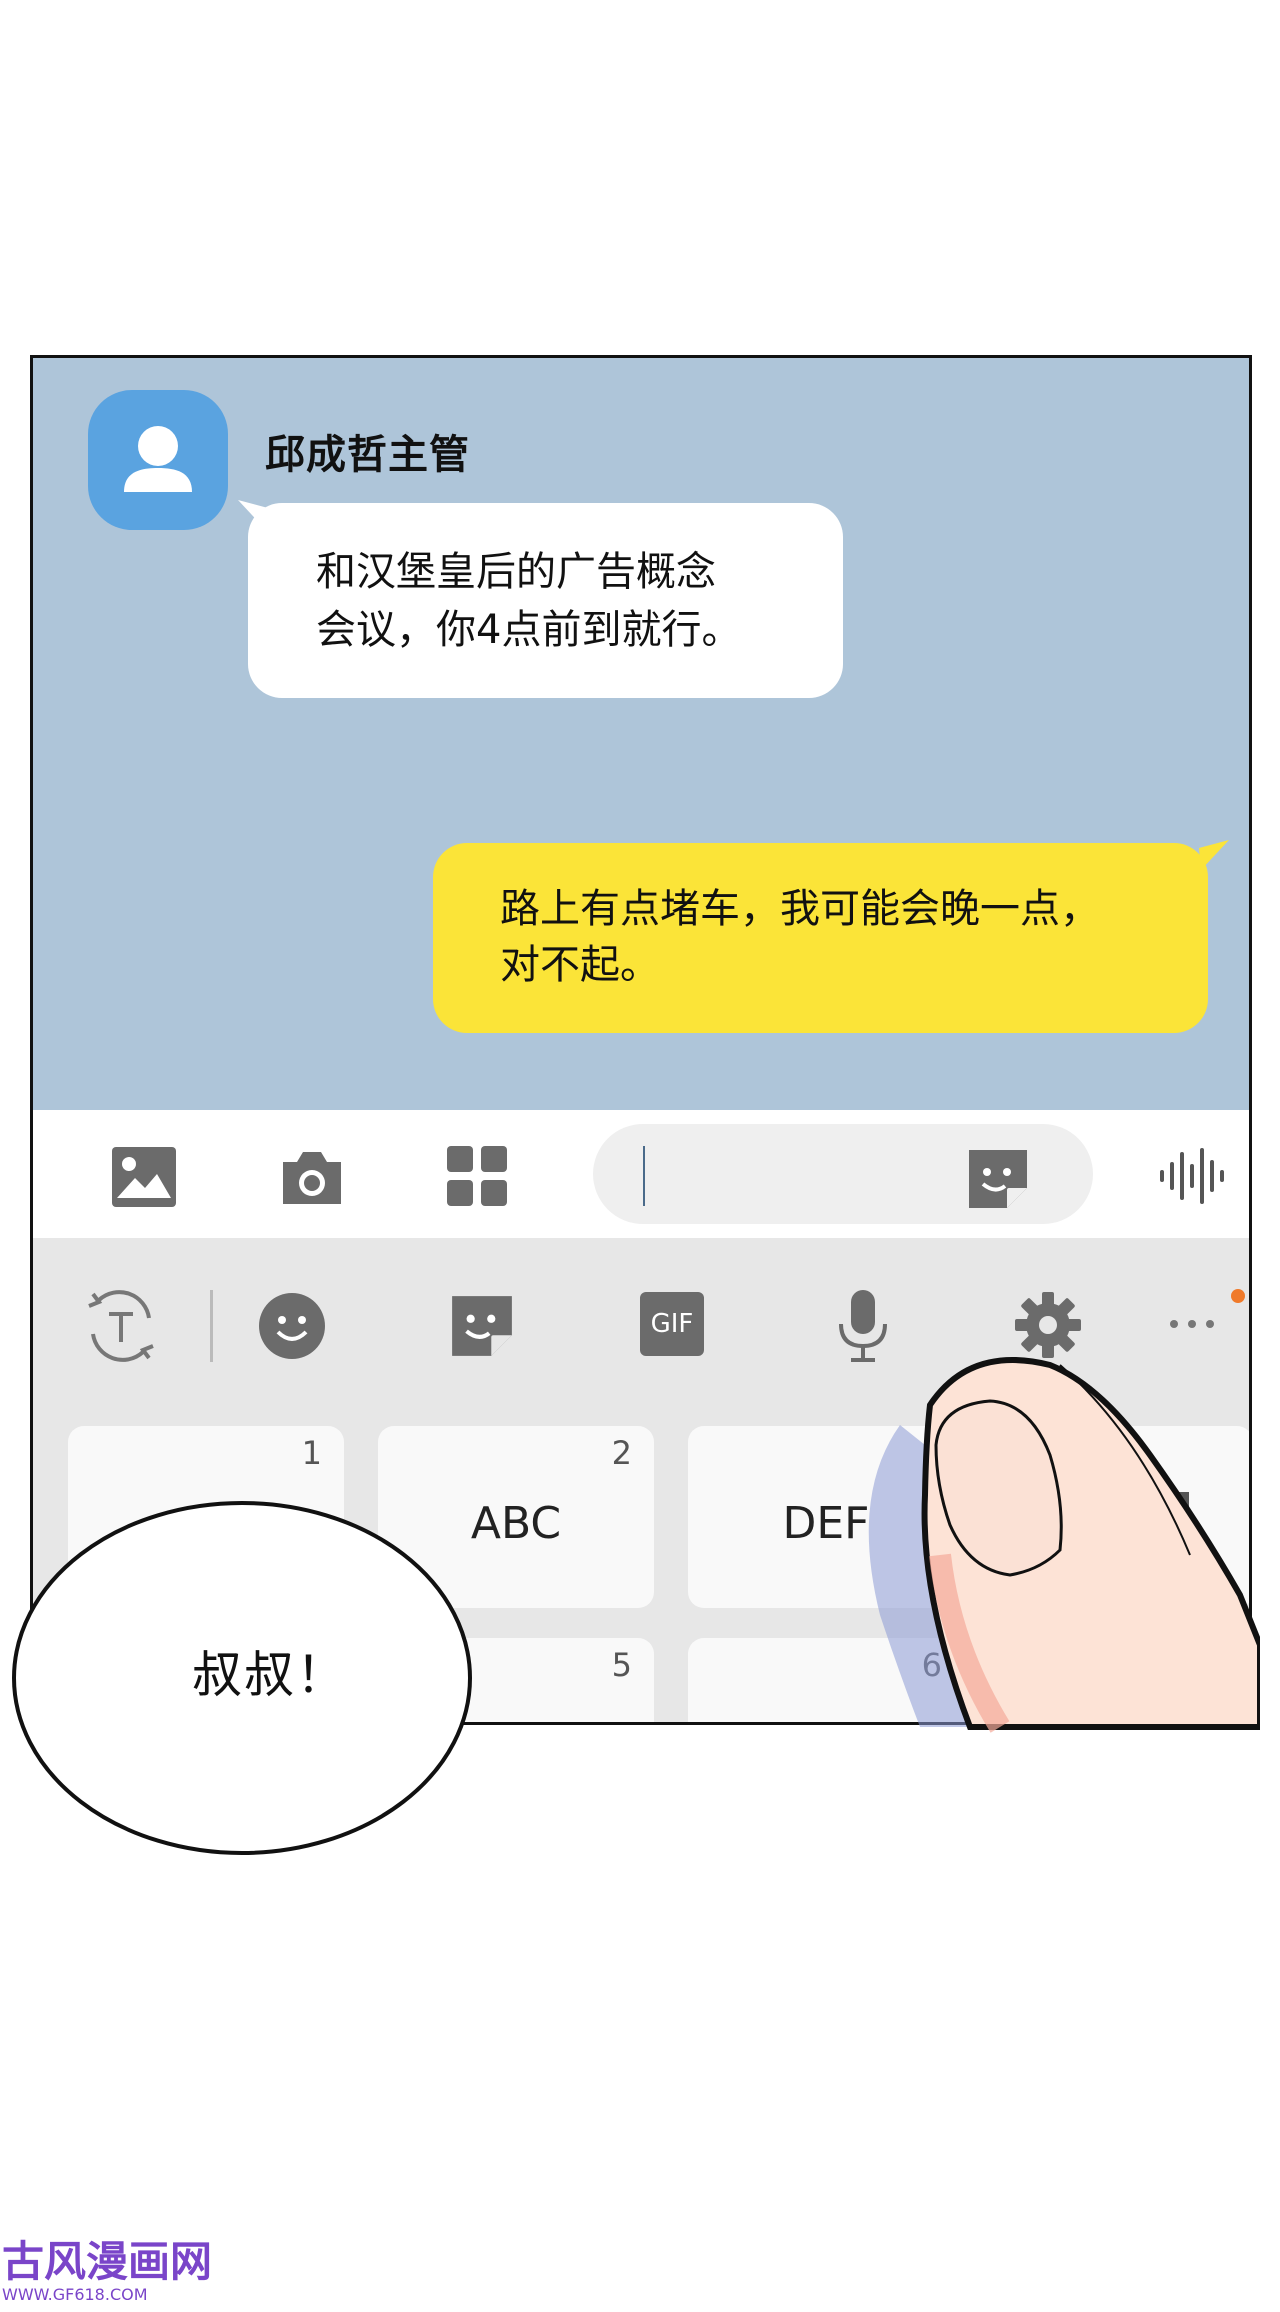  What do you see at coordinates (107, 2261) in the screenshot?
I see `watermark-title: 古风漫画网` at bounding box center [107, 2261].